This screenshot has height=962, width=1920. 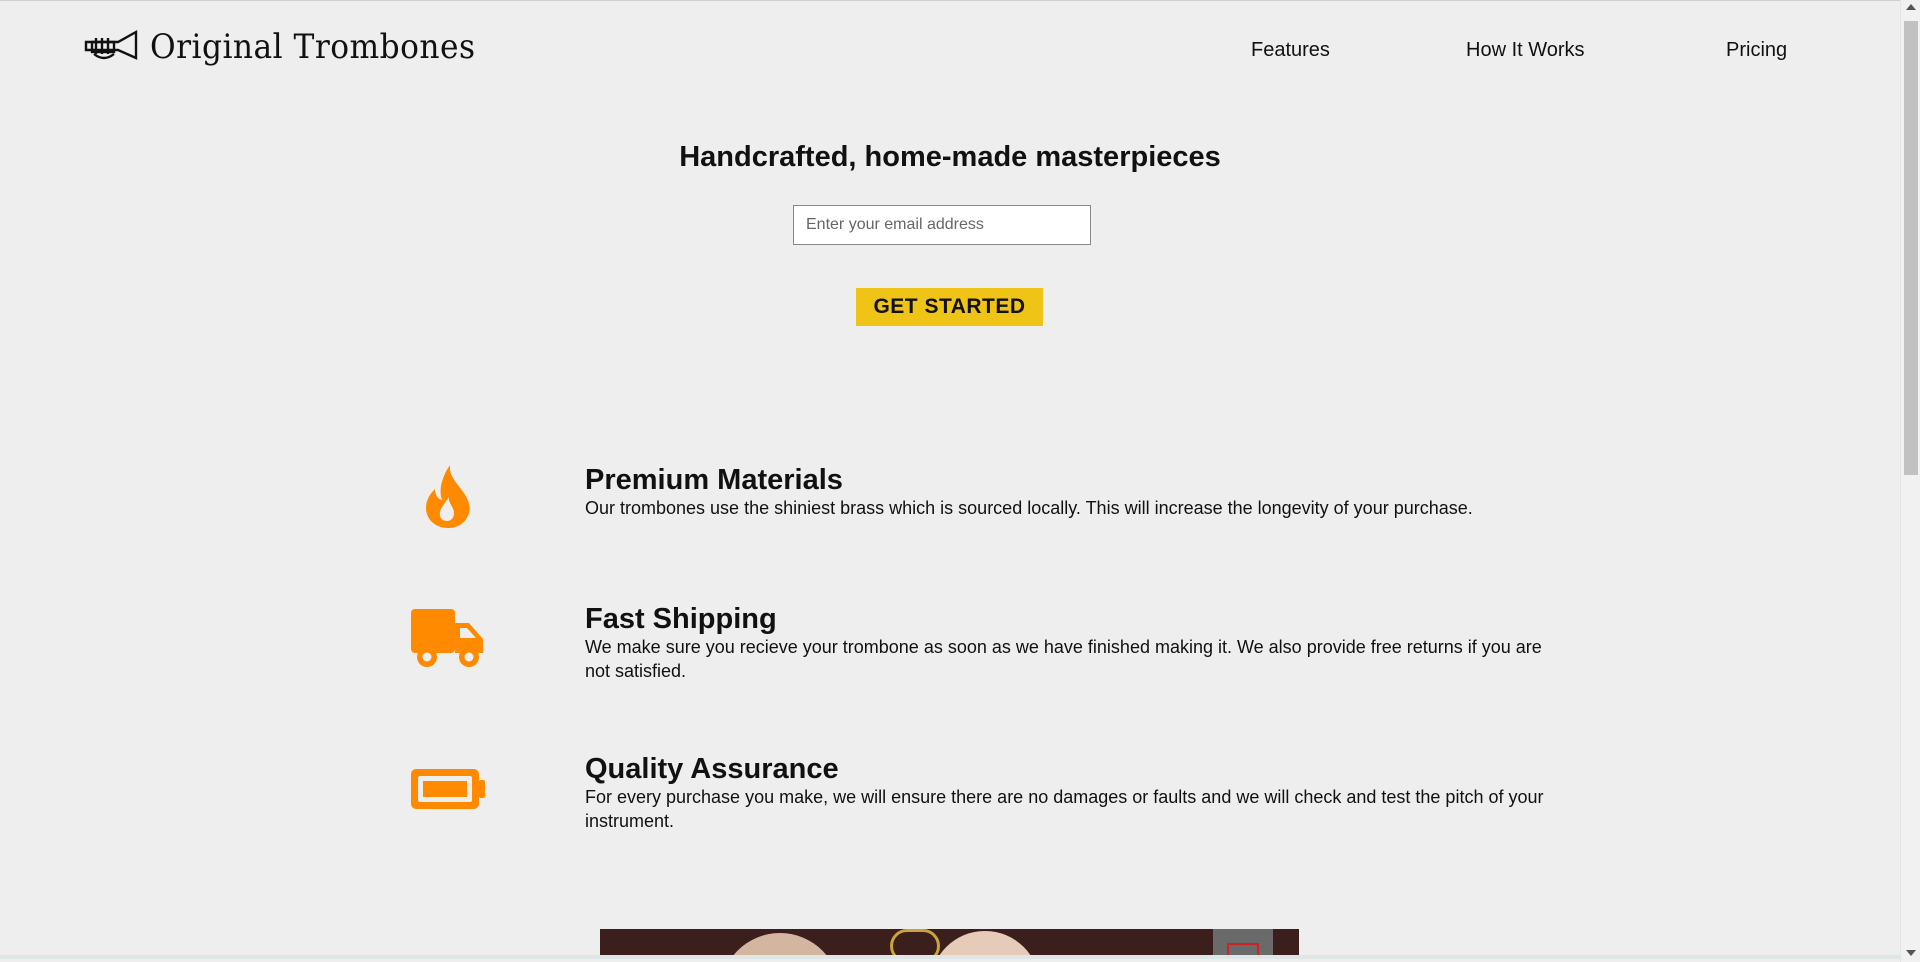 I want to click on scroll-up-arrow-icon, so click(x=1911, y=7).